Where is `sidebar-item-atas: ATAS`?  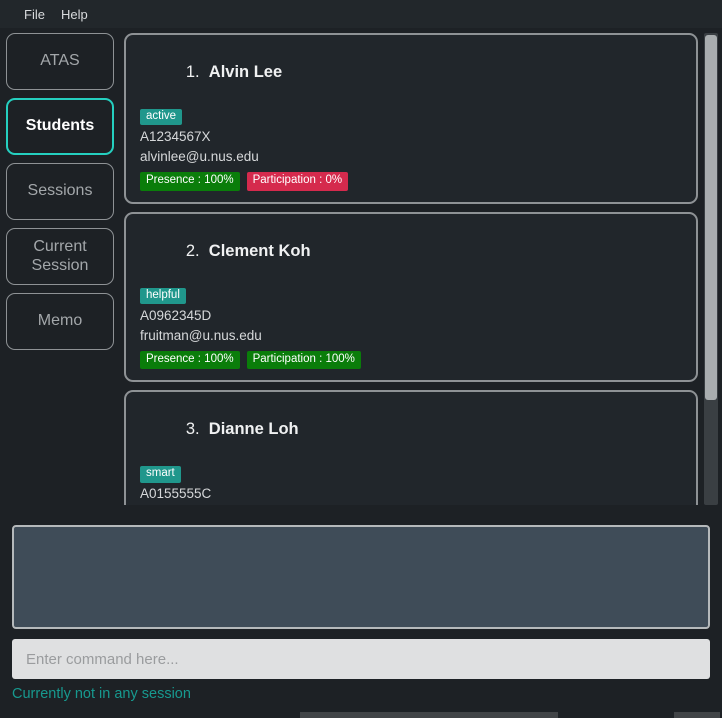 sidebar-item-atas: ATAS is located at coordinates (60, 61).